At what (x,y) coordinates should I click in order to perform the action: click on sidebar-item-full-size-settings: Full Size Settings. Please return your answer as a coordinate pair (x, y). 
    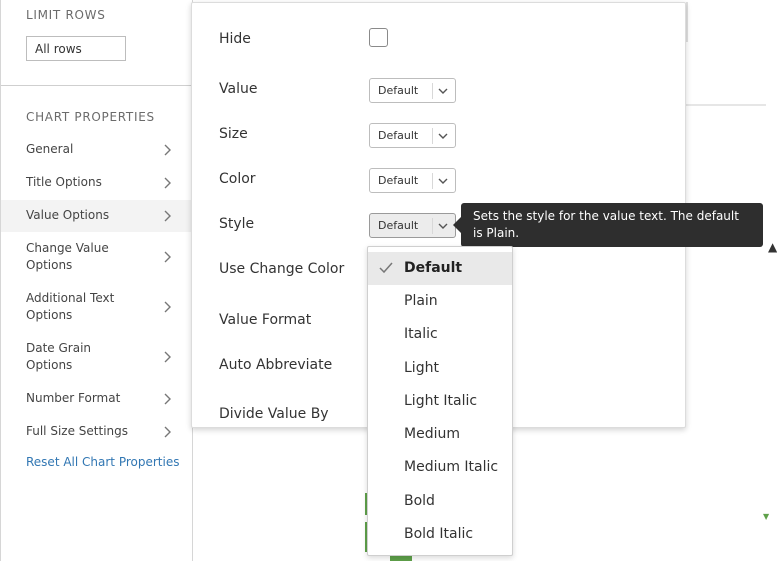
    Looking at the image, I should click on (97, 432).